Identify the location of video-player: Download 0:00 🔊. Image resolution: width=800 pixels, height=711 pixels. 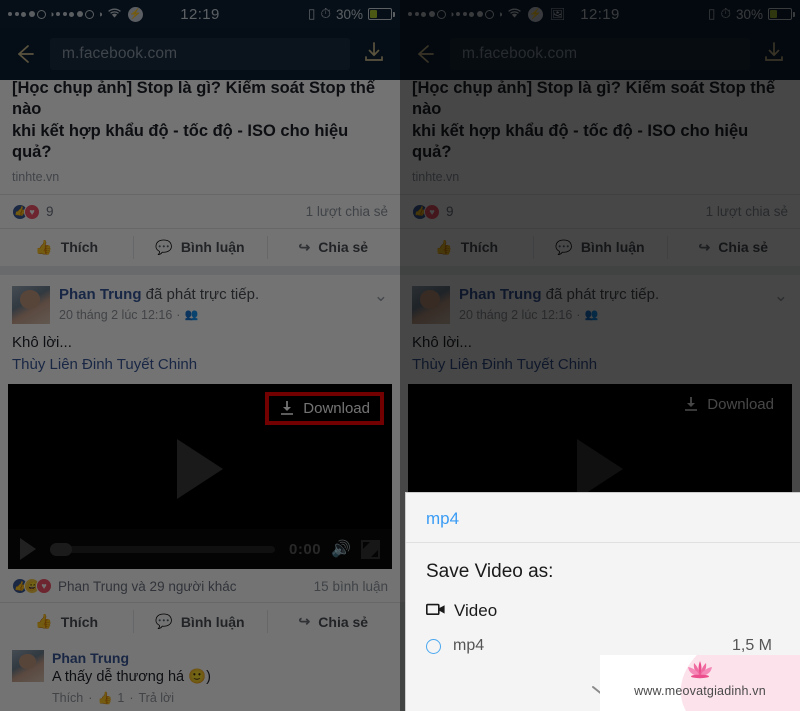
(200, 477).